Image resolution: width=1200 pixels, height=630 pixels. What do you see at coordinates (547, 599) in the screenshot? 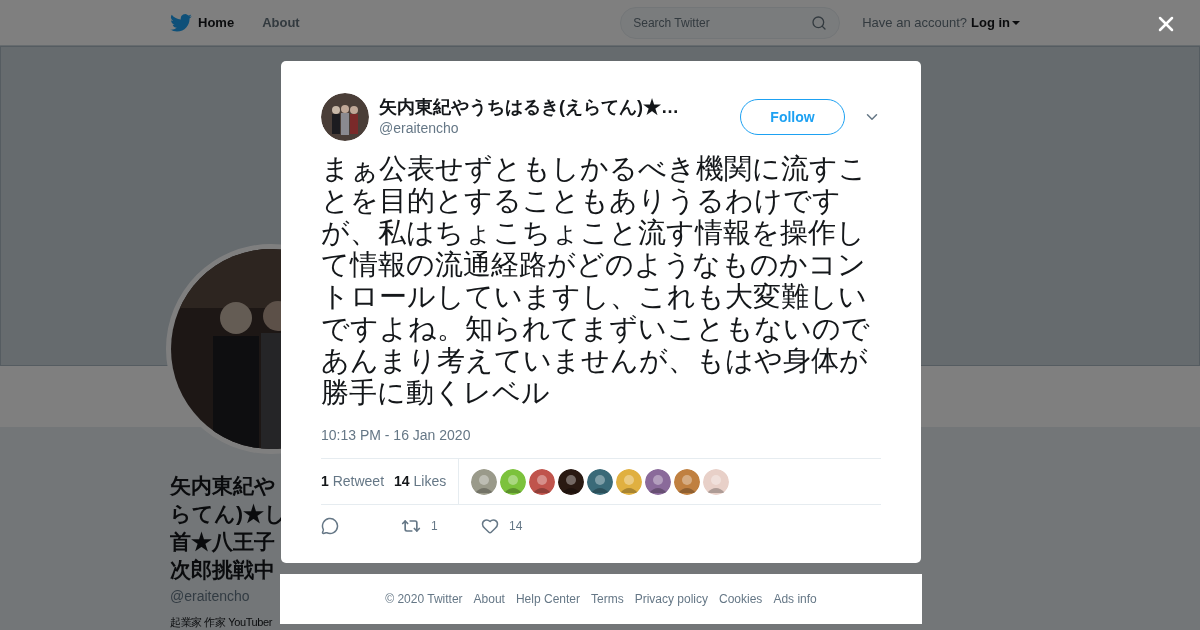
I see `footer-link: Help Center` at bounding box center [547, 599].